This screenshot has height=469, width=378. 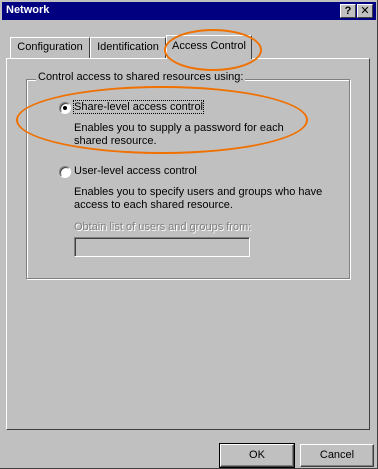 What do you see at coordinates (65, 172) in the screenshot?
I see `user-level-radio` at bounding box center [65, 172].